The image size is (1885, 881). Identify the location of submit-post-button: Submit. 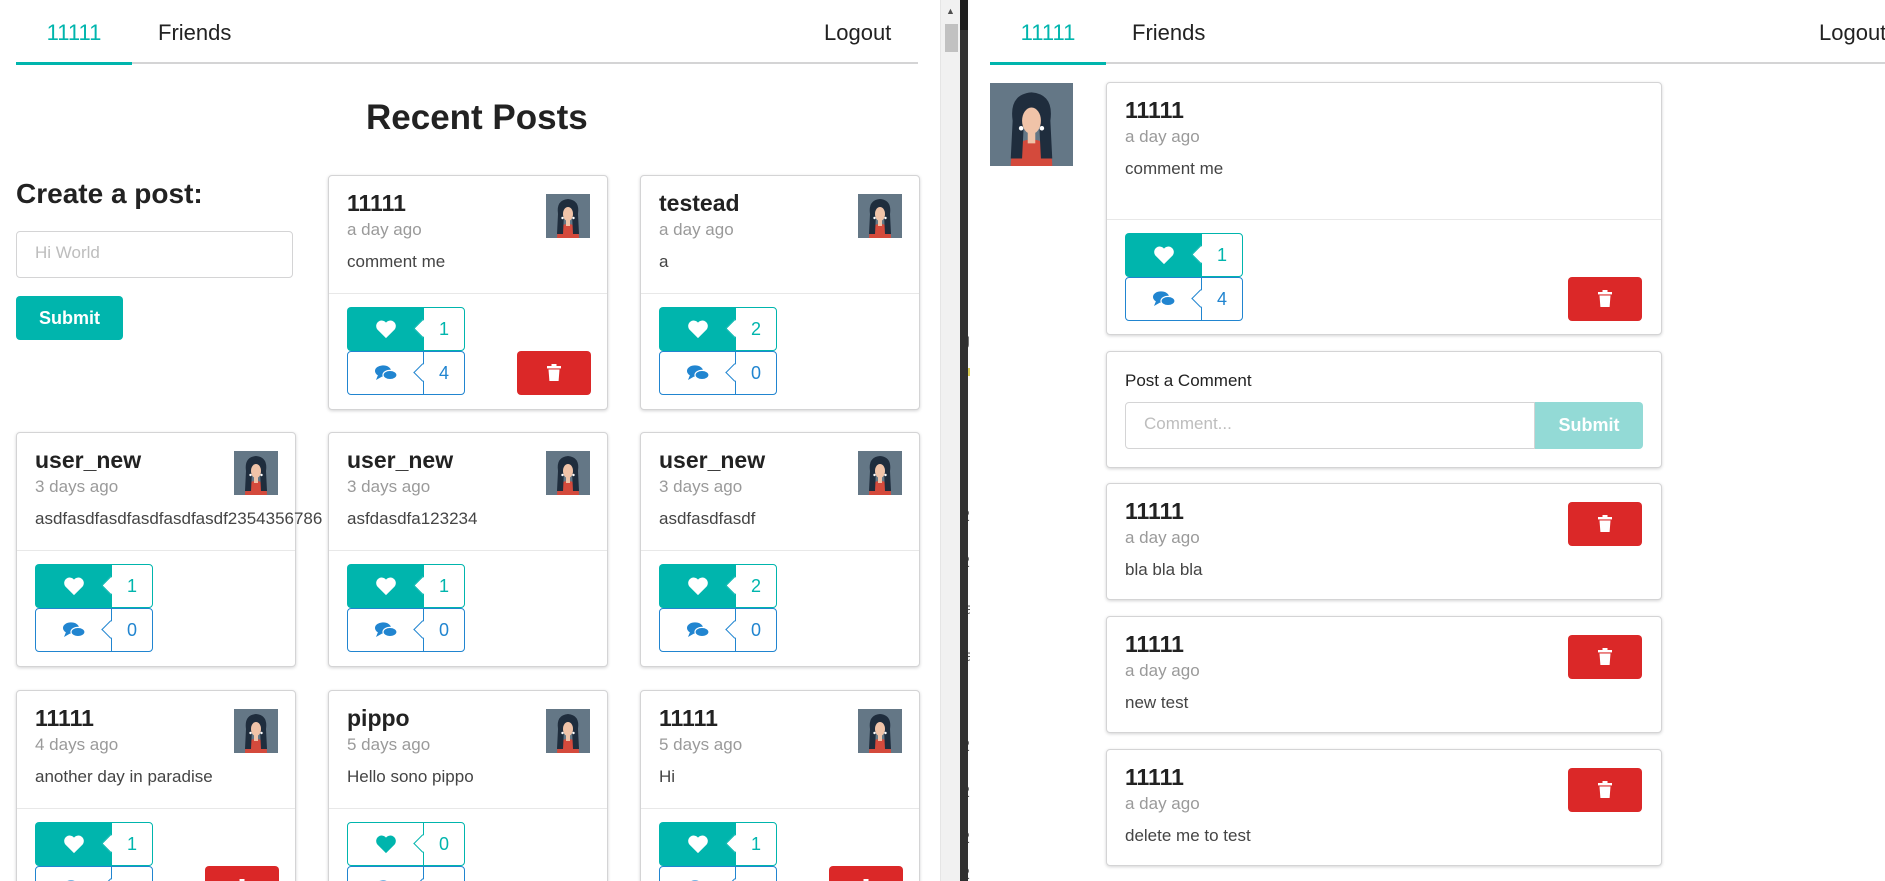
(69, 318).